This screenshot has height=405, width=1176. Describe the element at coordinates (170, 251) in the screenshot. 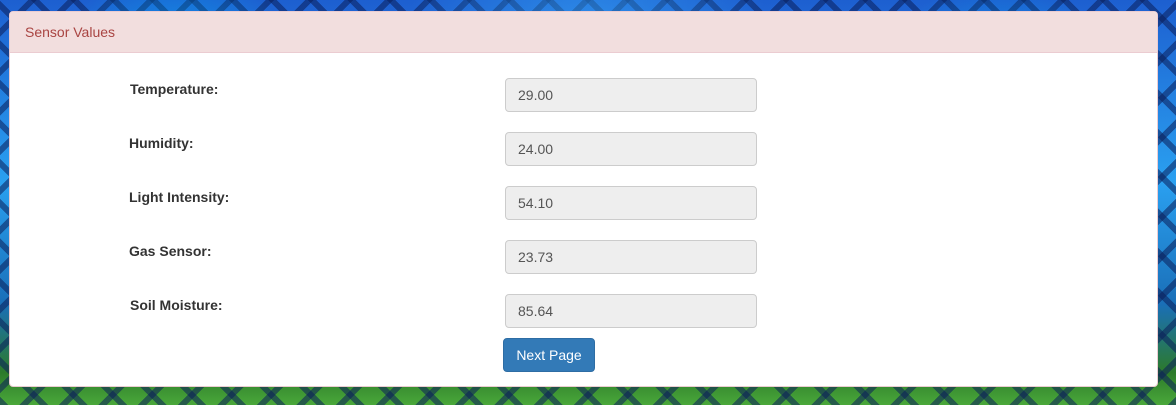

I see `gas-sensor-label: Gas Sensor:` at that location.